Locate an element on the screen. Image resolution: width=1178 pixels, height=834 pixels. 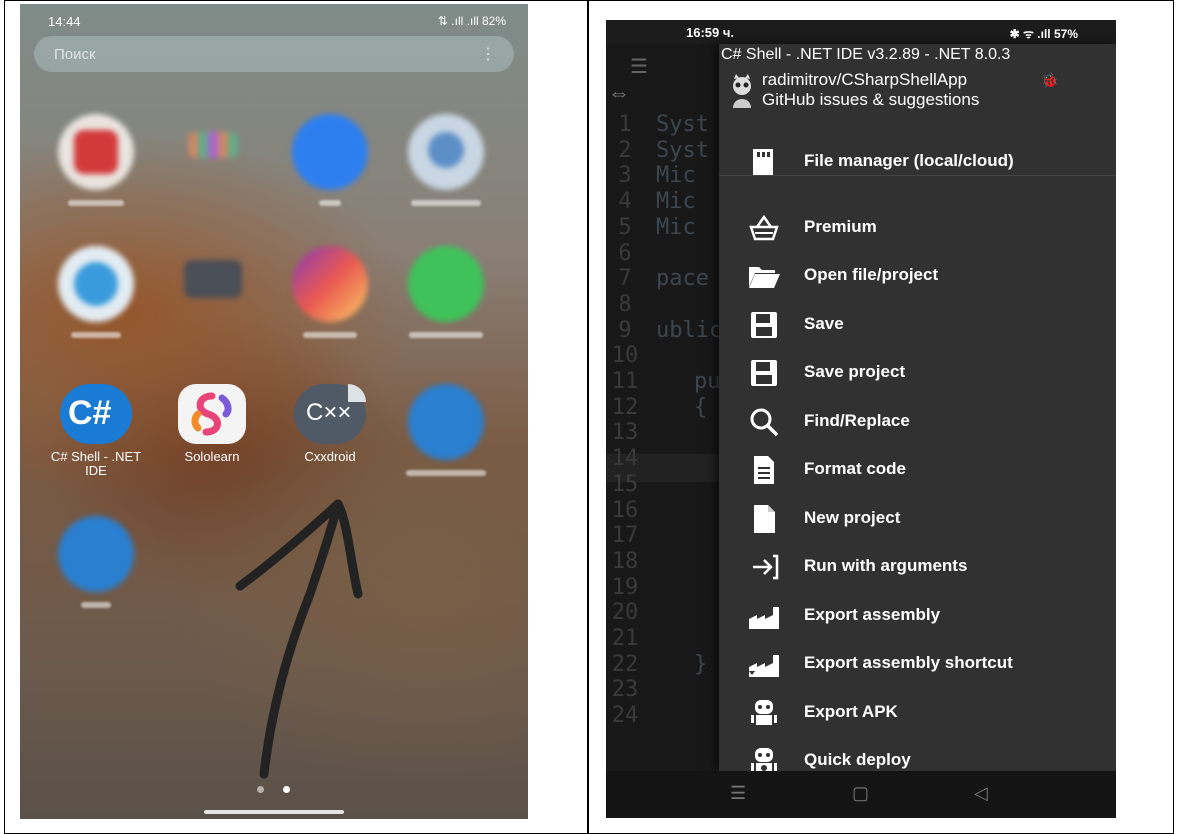
line-number: 1 is located at coordinates (625, 124).